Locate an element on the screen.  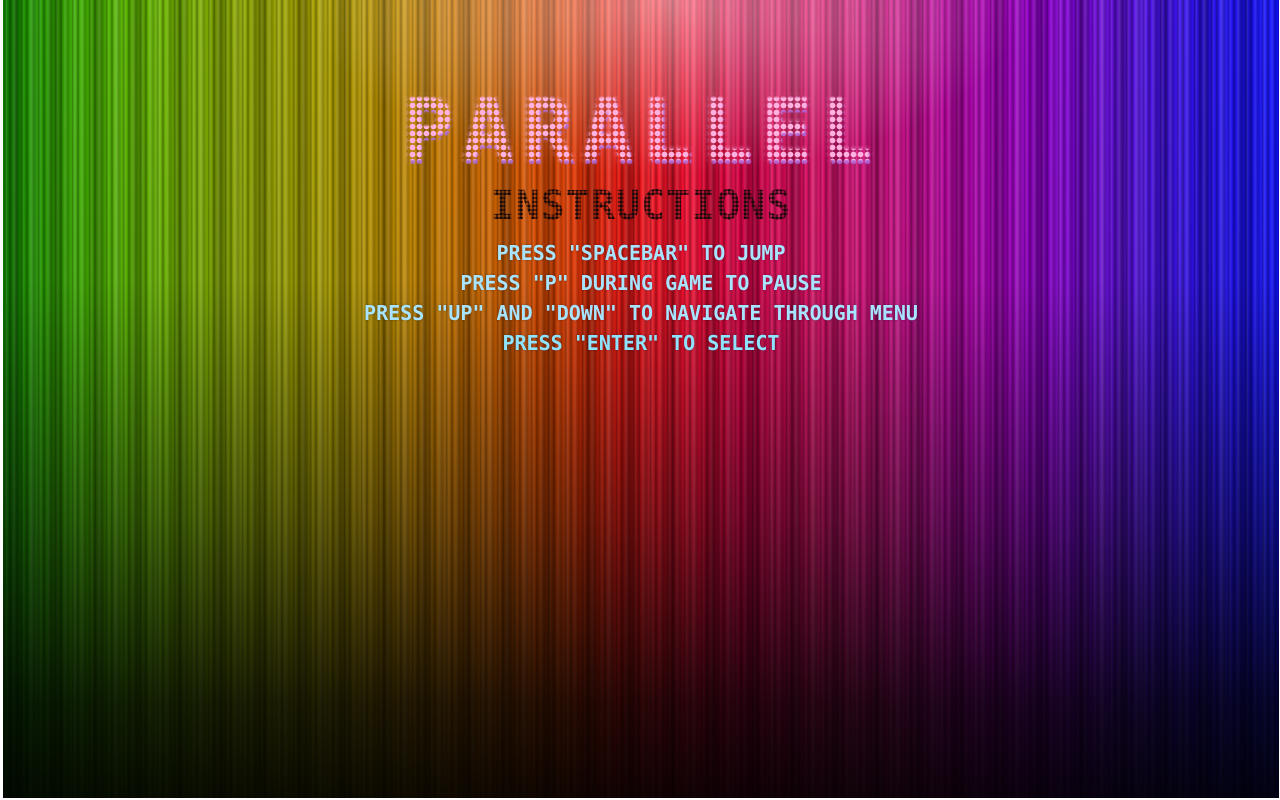
instruction-pause: PRESS "P" DURING GAME TO PAUSE is located at coordinates (641, 283).